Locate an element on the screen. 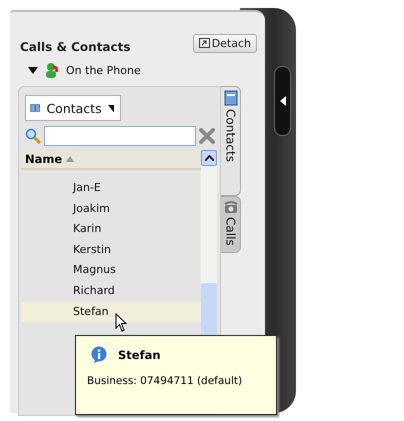 The width and height of the screenshot is (404, 421). tooltip-title: Stefan is located at coordinates (139, 355).